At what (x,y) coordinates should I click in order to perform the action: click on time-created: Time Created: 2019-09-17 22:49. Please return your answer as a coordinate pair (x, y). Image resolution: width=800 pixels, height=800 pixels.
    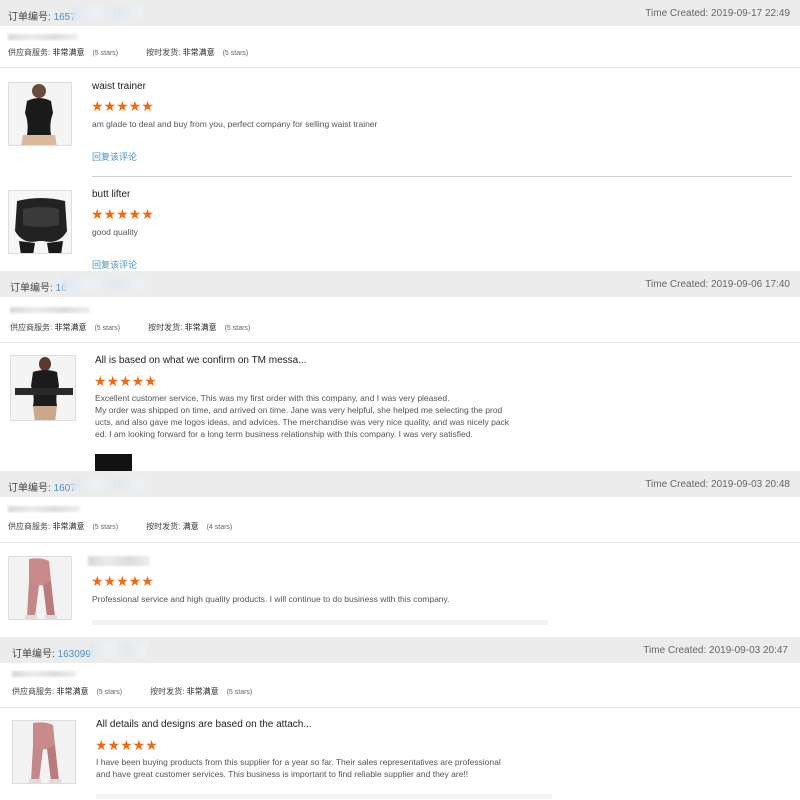
    Looking at the image, I should click on (717, 13).